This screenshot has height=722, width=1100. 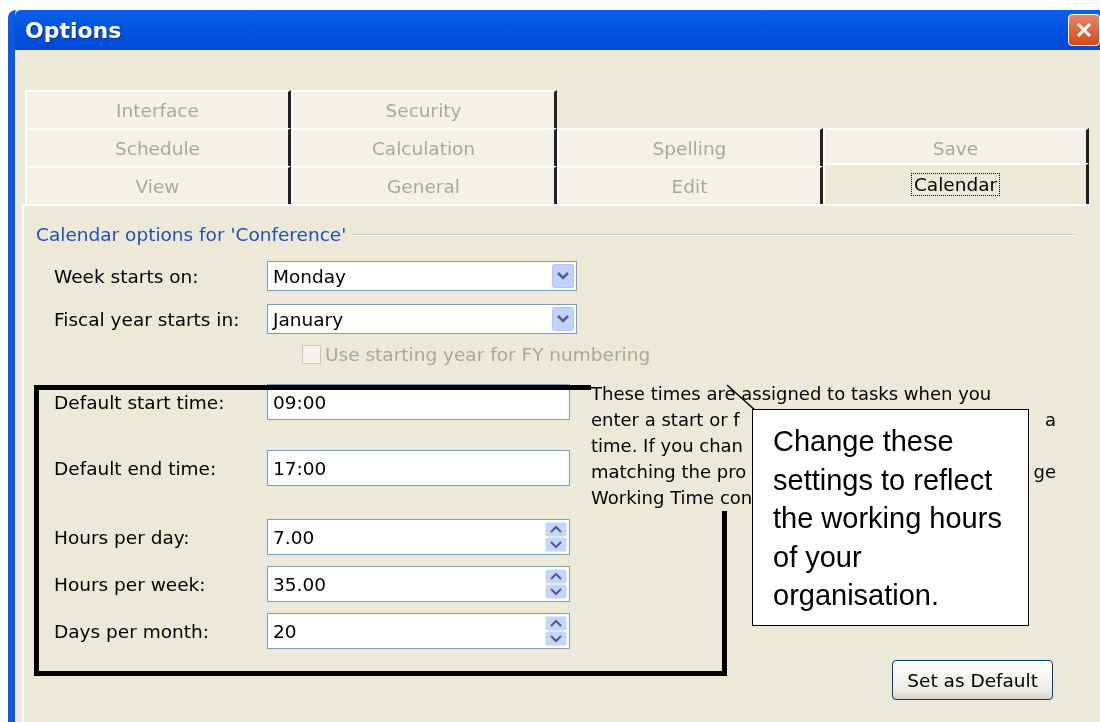 What do you see at coordinates (972, 680) in the screenshot?
I see `set-default-button: Set as Default` at bounding box center [972, 680].